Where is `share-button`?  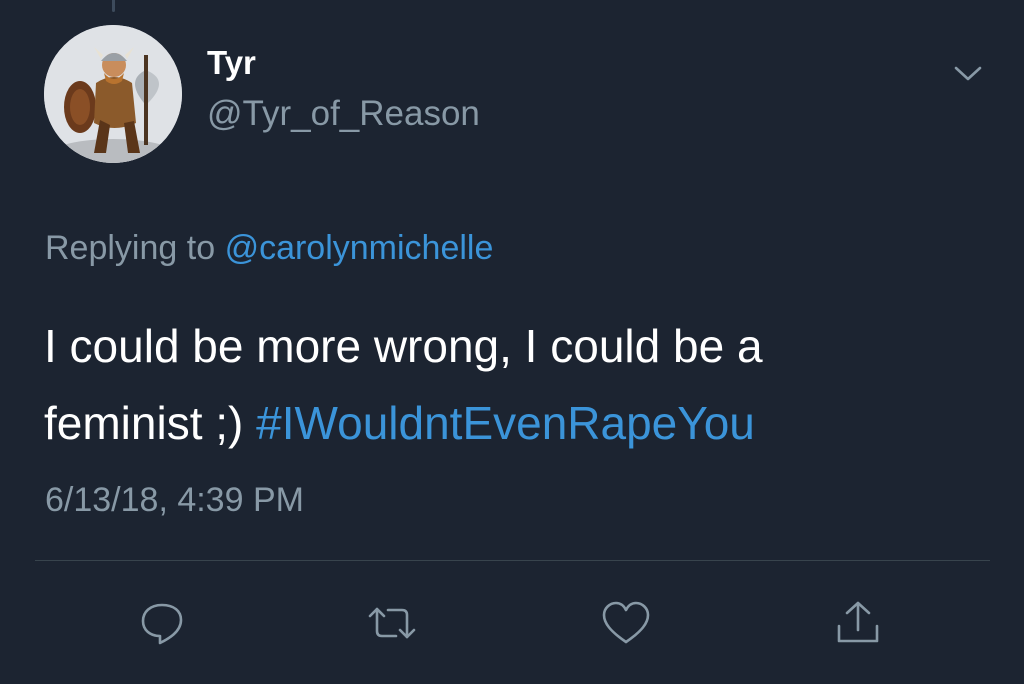 share-button is located at coordinates (858, 623).